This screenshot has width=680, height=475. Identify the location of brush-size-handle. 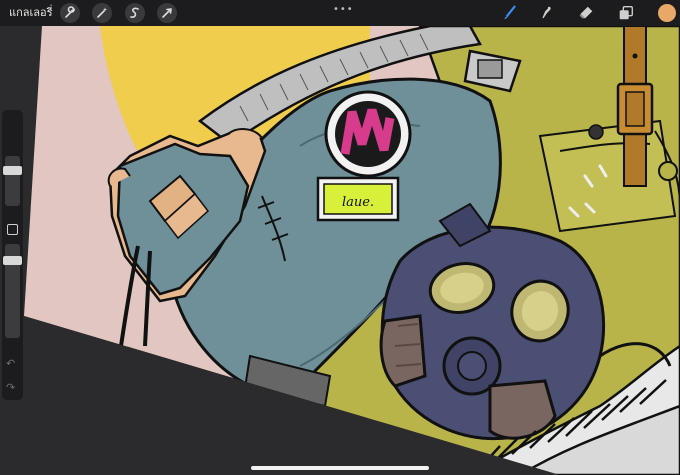
(12, 170).